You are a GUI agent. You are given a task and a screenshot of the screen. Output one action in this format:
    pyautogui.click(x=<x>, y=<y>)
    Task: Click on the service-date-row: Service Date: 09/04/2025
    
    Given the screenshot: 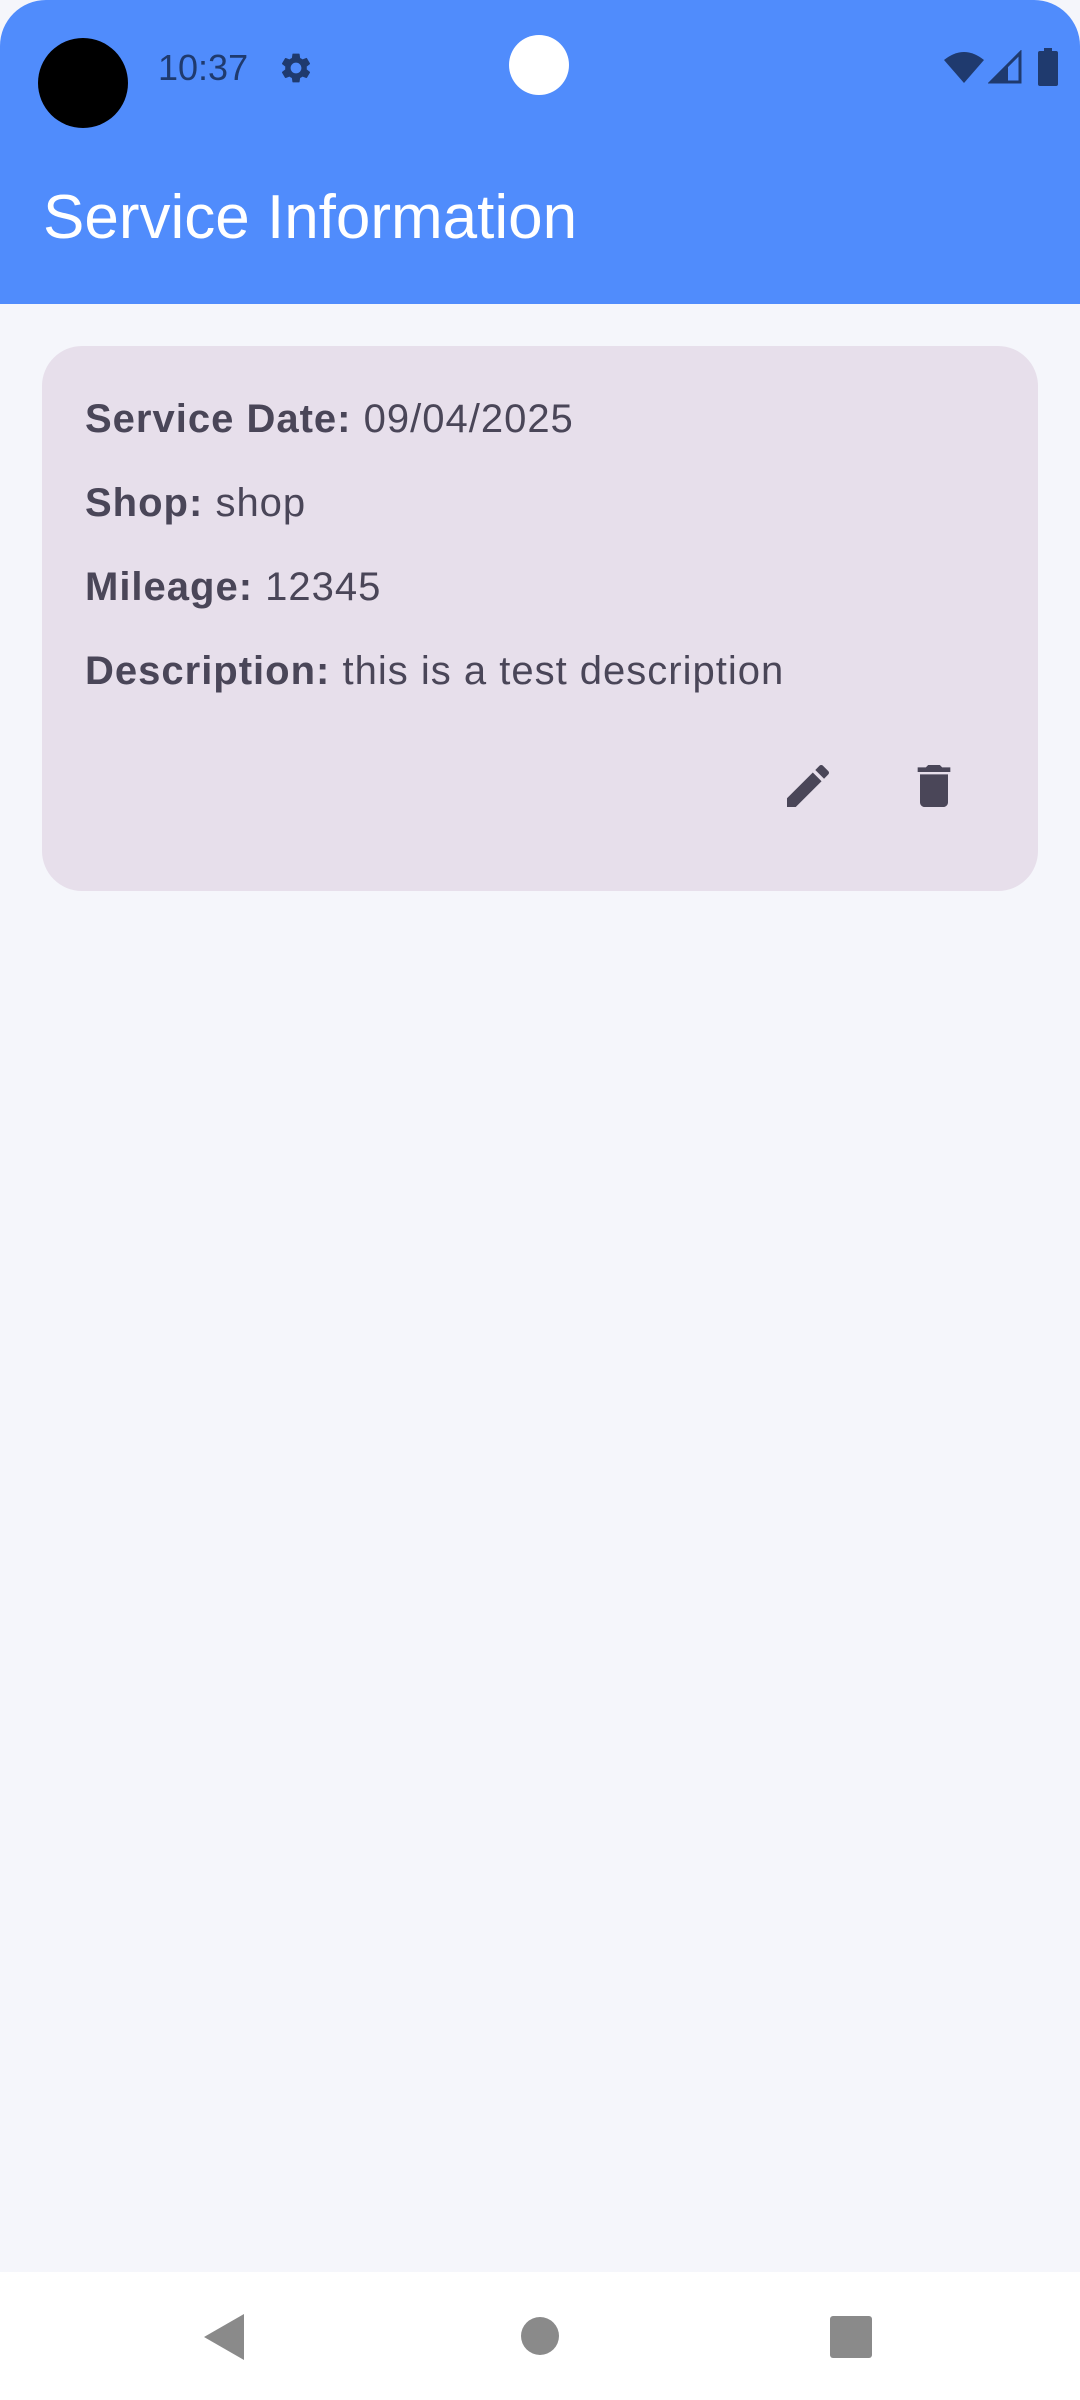 What is the action you would take?
    pyautogui.click(x=329, y=419)
    